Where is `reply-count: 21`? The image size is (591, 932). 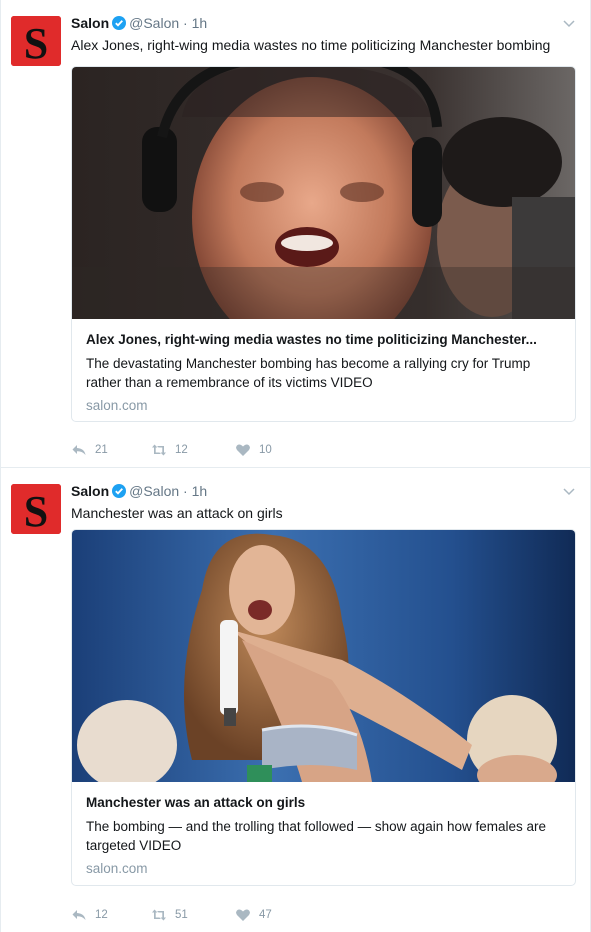 reply-count: 21 is located at coordinates (101, 450).